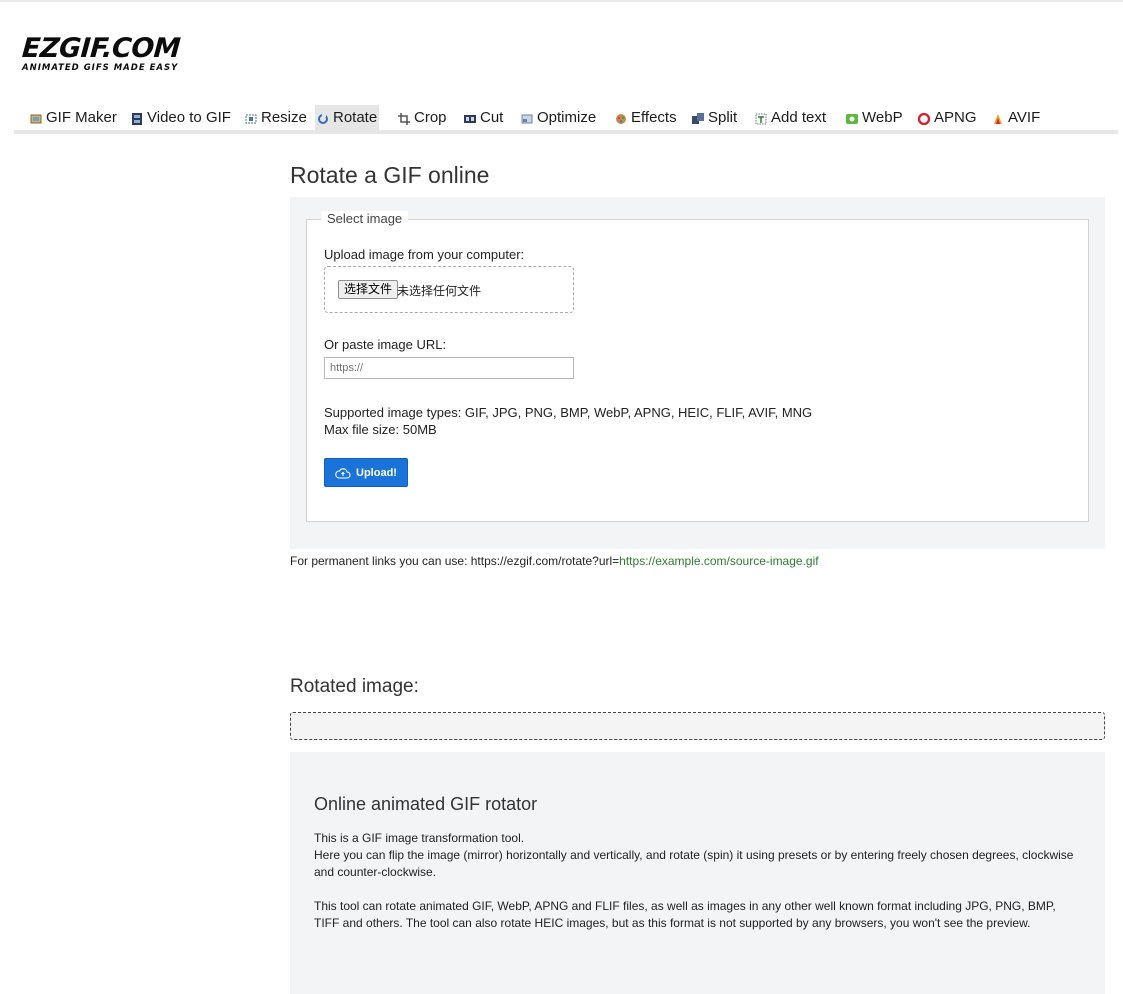 This screenshot has height=994, width=1123. Describe the element at coordinates (419, 838) in the screenshot. I see `info-p1-line1: This is a GIF image transformation tool.` at that location.